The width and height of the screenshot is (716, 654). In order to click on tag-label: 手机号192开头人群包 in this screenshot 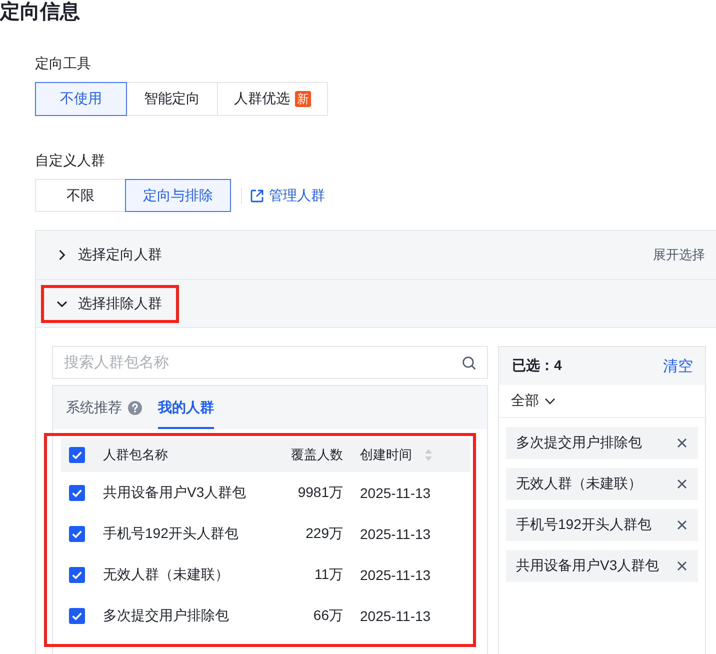, I will do `click(584, 525)`.